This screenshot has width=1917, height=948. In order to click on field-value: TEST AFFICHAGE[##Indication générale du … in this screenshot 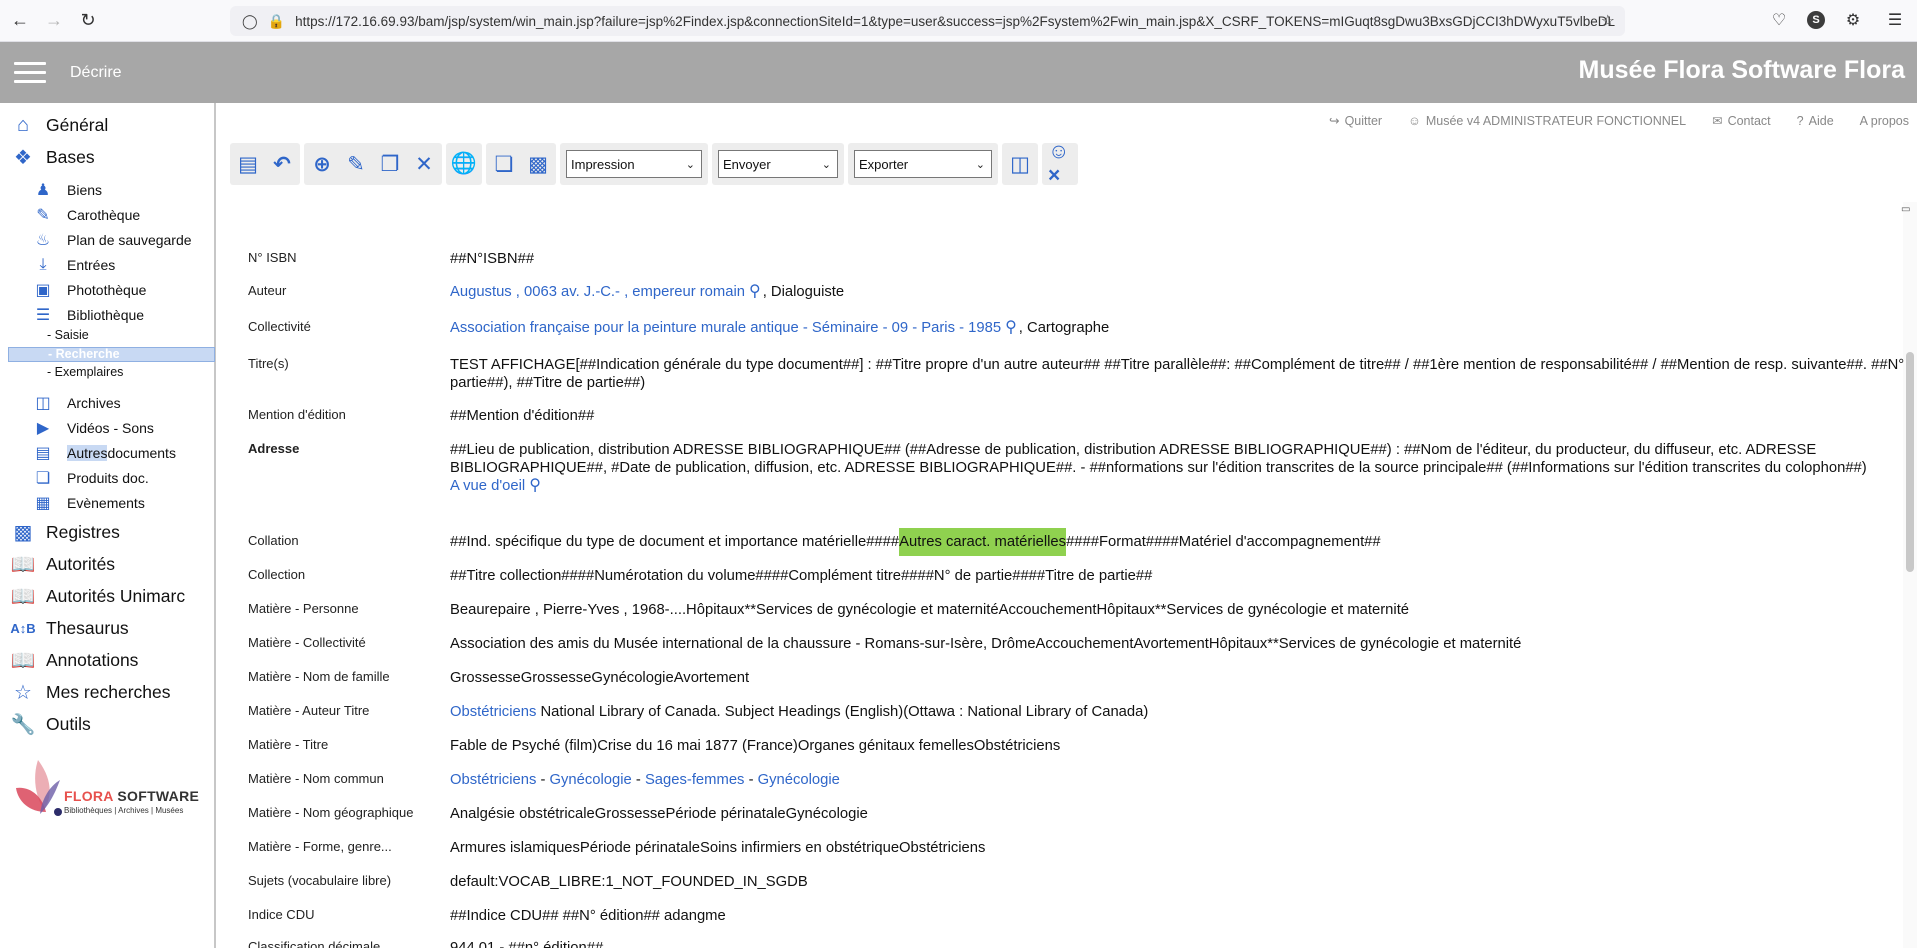, I will do `click(1177, 374)`.